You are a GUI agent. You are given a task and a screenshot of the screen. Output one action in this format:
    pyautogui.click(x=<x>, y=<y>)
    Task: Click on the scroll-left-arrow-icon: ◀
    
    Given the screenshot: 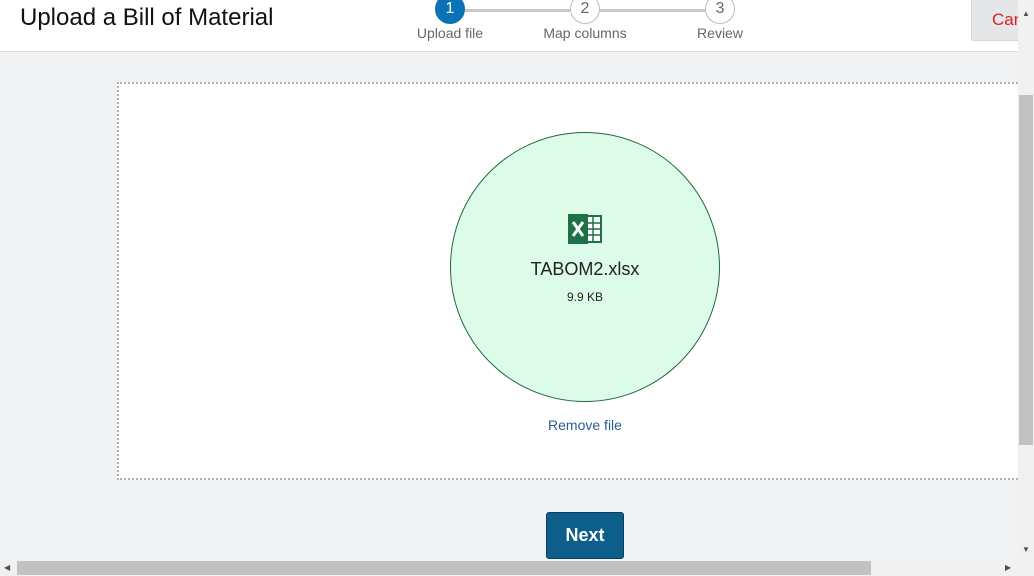 What is the action you would take?
    pyautogui.click(x=7, y=568)
    